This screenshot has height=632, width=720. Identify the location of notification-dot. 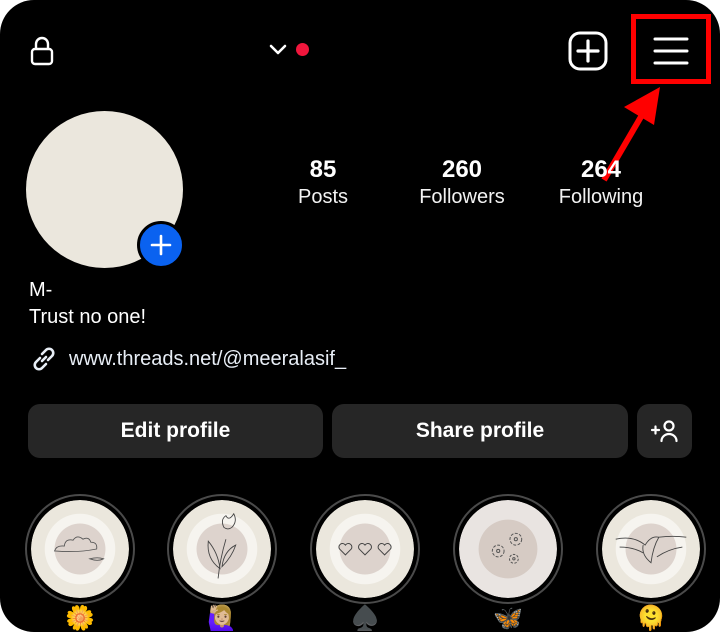
(302, 49).